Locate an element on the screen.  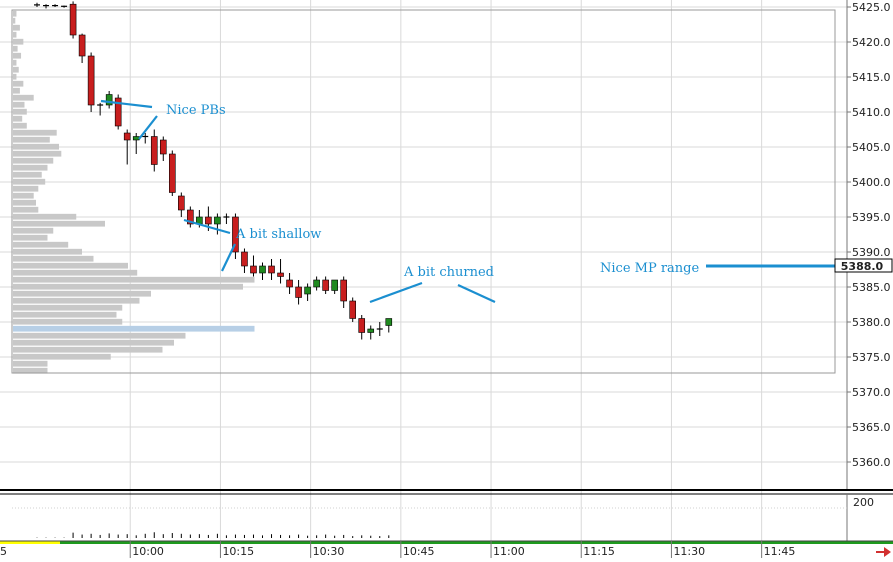
time-label-left-edge: 5 is located at coordinates (3, 551).